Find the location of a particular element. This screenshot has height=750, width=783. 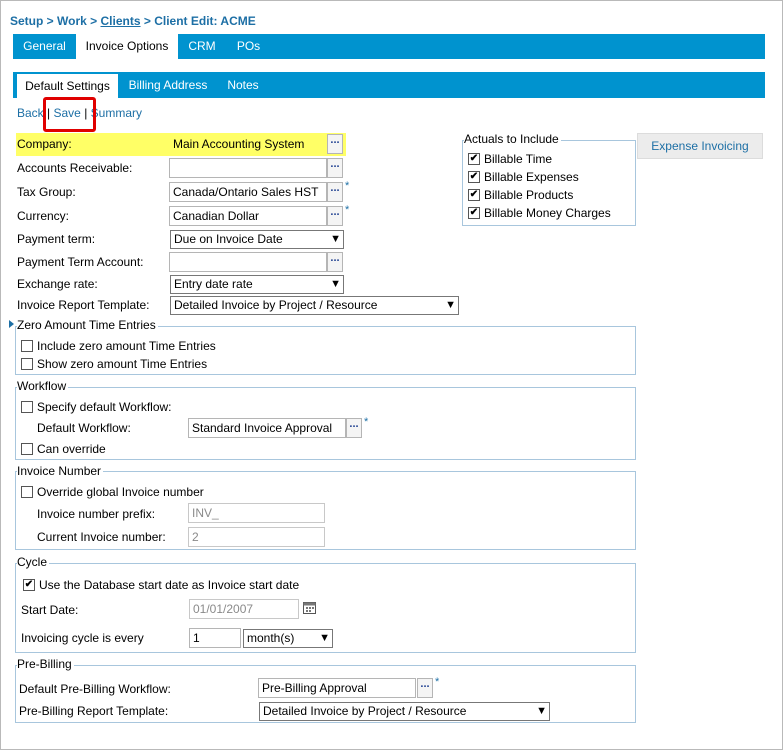

include-zero-amount-label: Include zero amount Time Entries is located at coordinates (126, 346).